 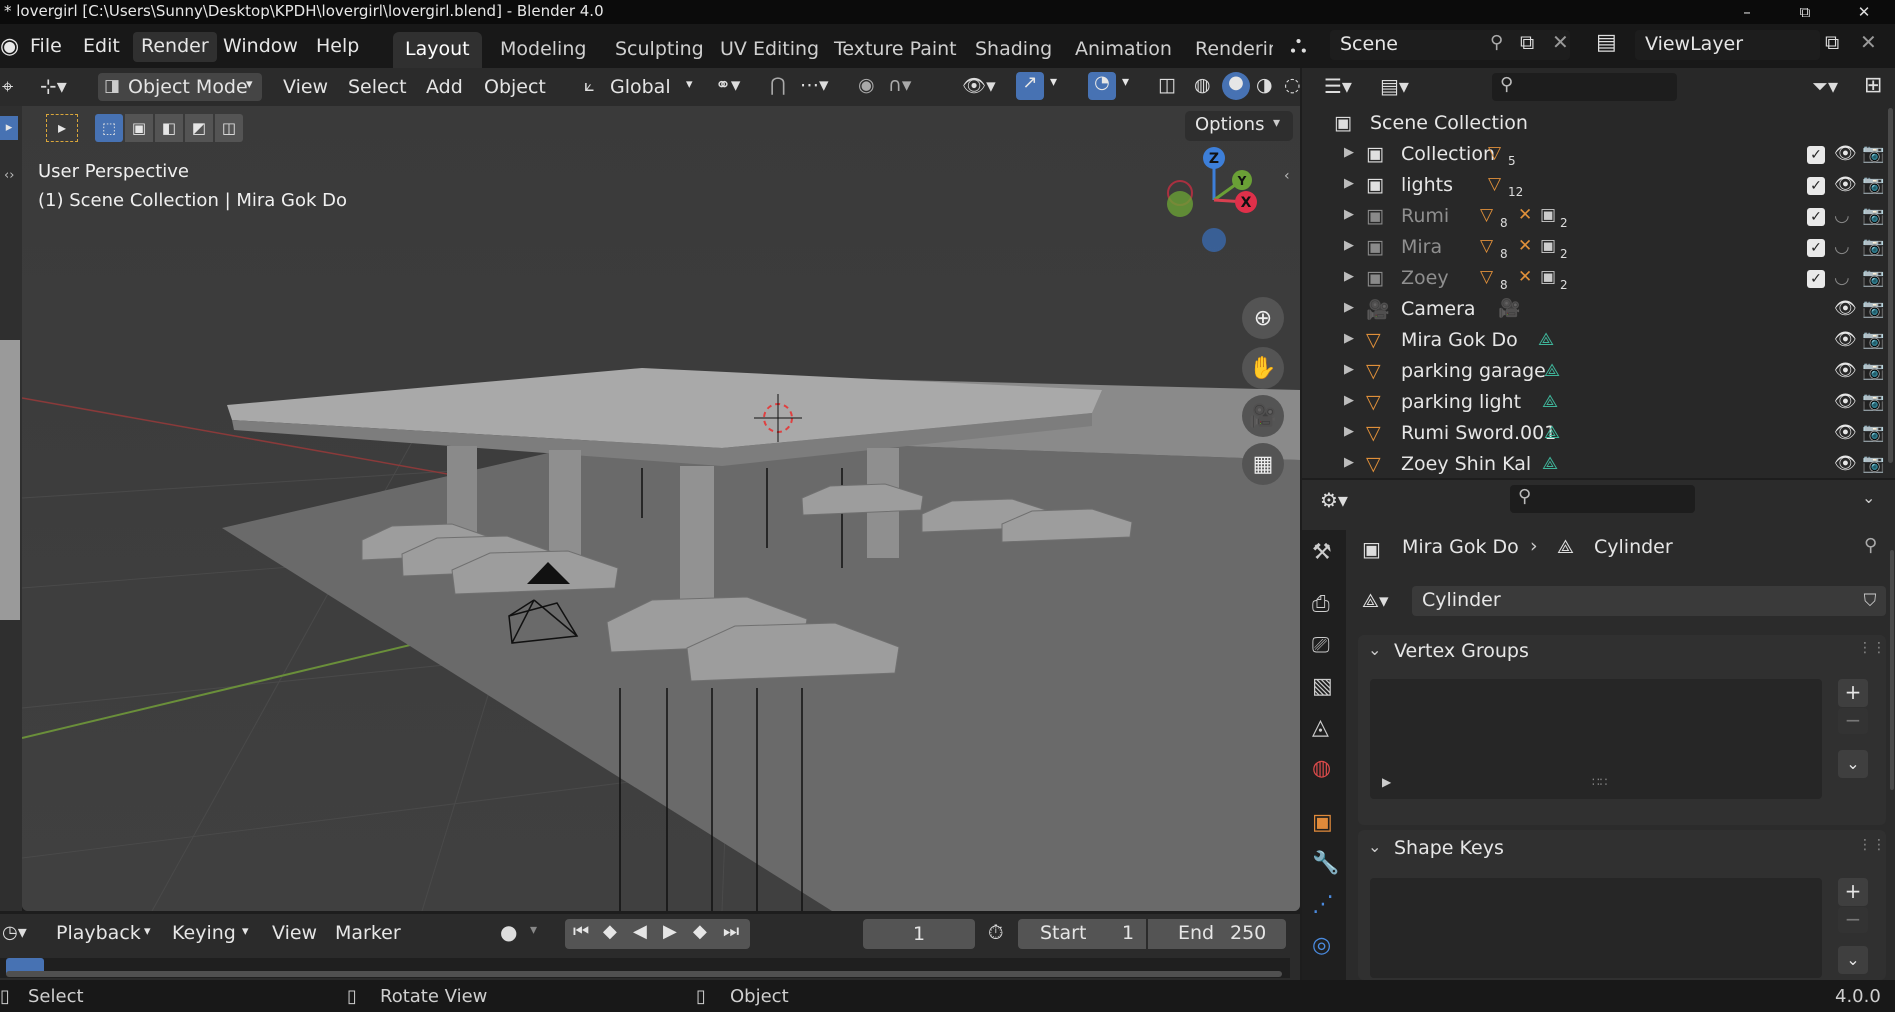 I want to click on view-layer-icon: ▤, so click(x=1606, y=42).